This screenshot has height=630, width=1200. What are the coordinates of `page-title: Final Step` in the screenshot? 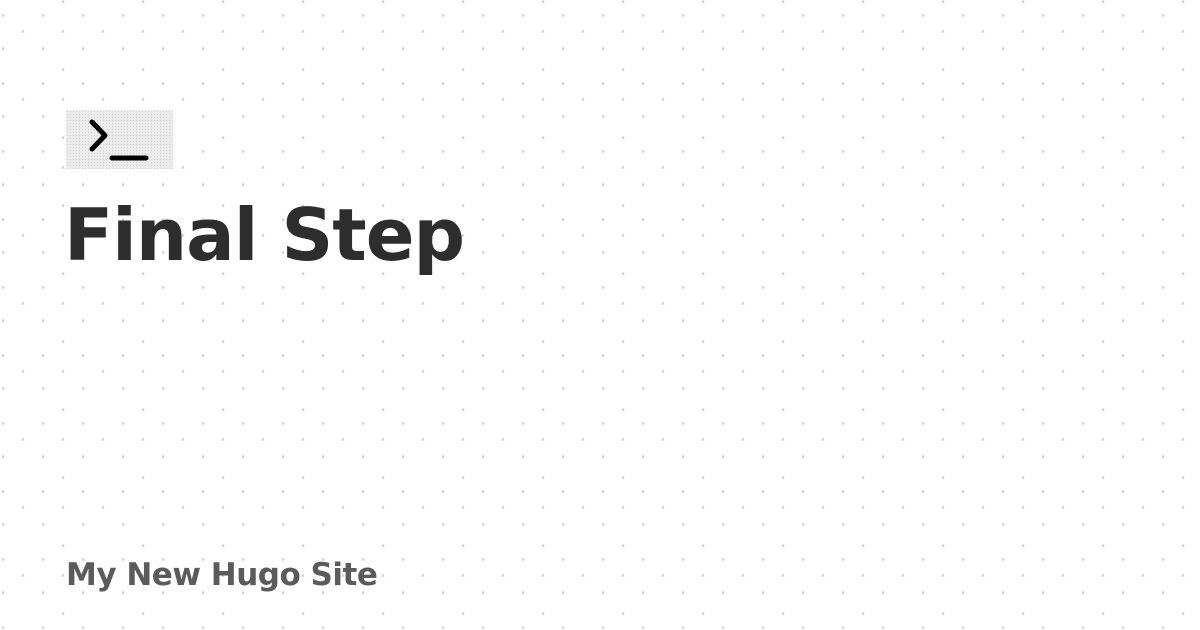 It's located at (264, 235).